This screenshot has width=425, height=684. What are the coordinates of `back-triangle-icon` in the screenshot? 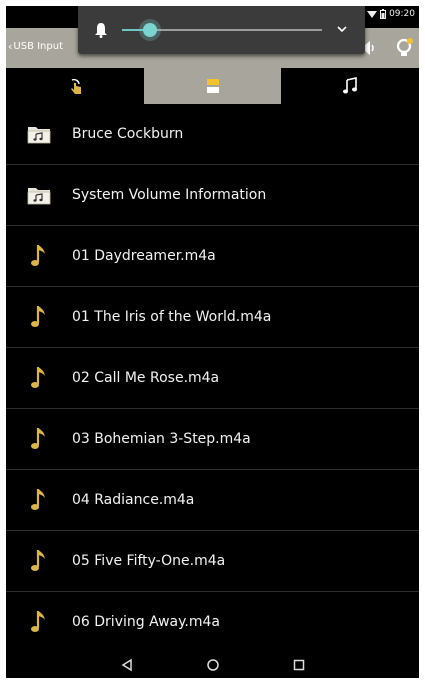 It's located at (126, 665).